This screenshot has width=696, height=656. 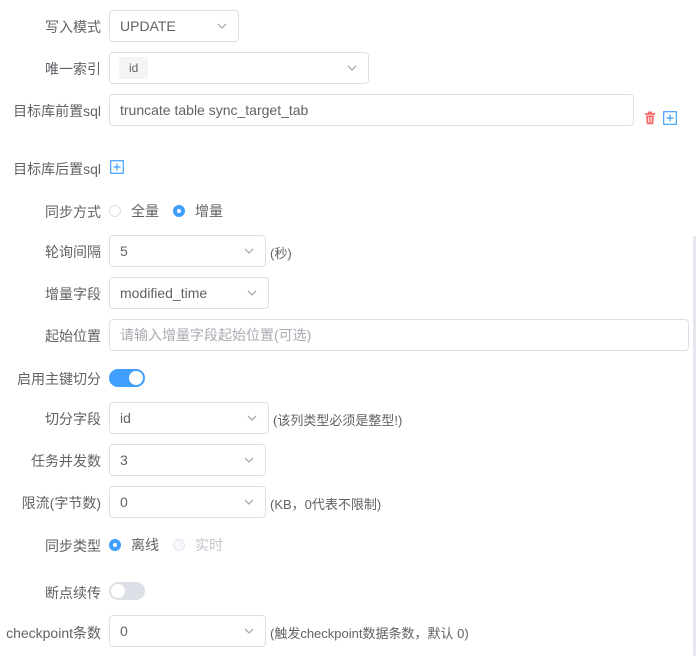 What do you see at coordinates (73, 336) in the screenshot?
I see `start-position-label: 起始位置` at bounding box center [73, 336].